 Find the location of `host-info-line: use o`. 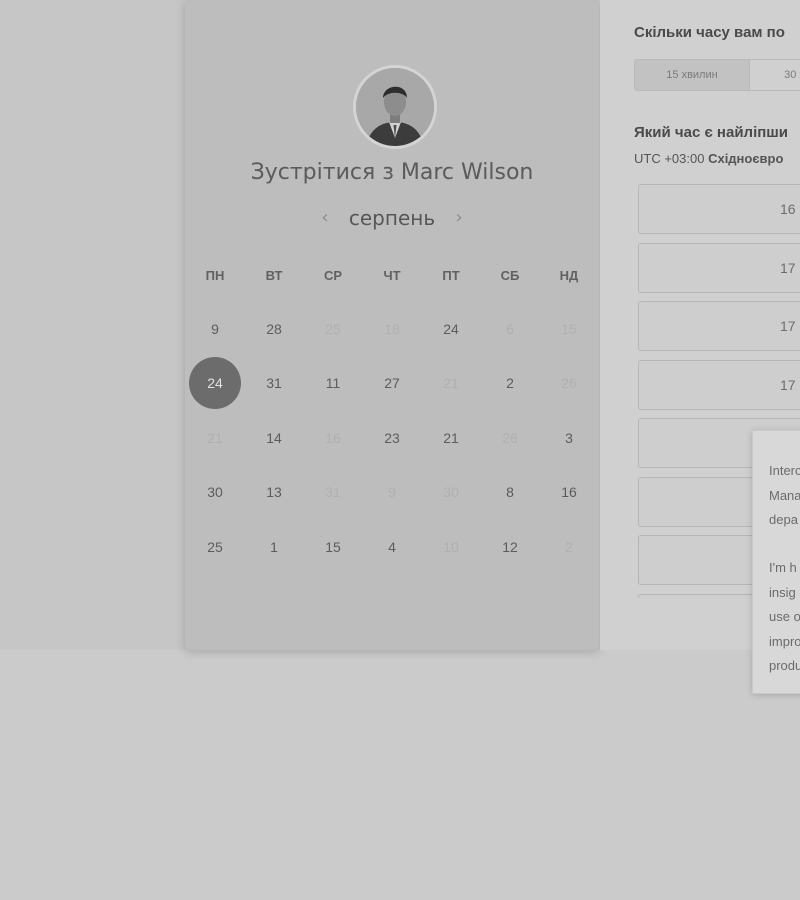

host-info-line: use o is located at coordinates (784, 616).